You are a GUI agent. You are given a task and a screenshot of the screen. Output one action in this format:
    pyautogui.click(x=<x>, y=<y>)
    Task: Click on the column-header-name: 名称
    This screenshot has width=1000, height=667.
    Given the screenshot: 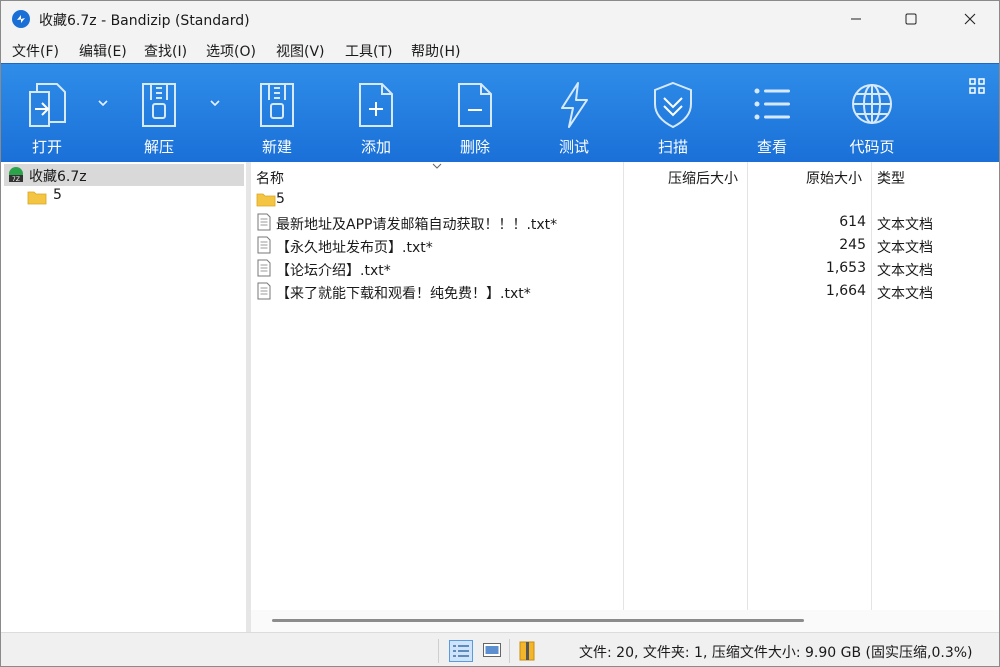 What is the action you would take?
    pyautogui.click(x=270, y=178)
    